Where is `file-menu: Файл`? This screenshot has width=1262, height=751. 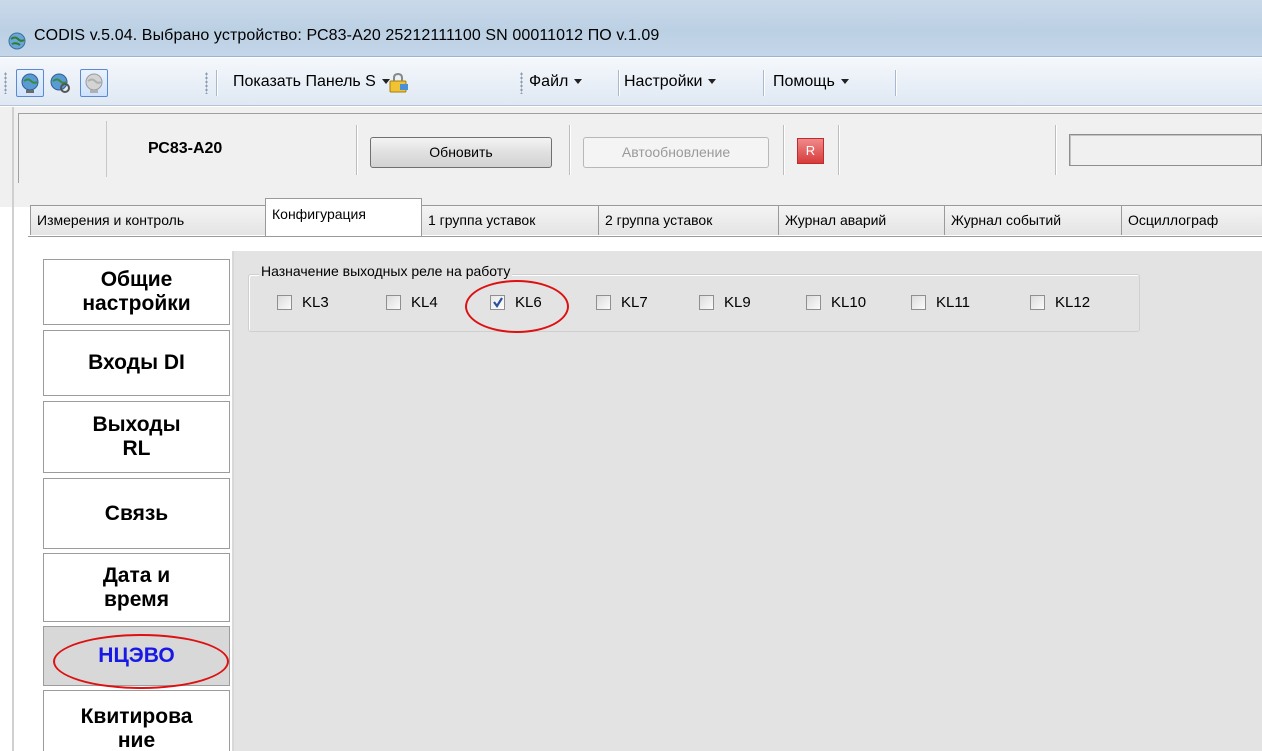
file-menu: Файл is located at coordinates (556, 82).